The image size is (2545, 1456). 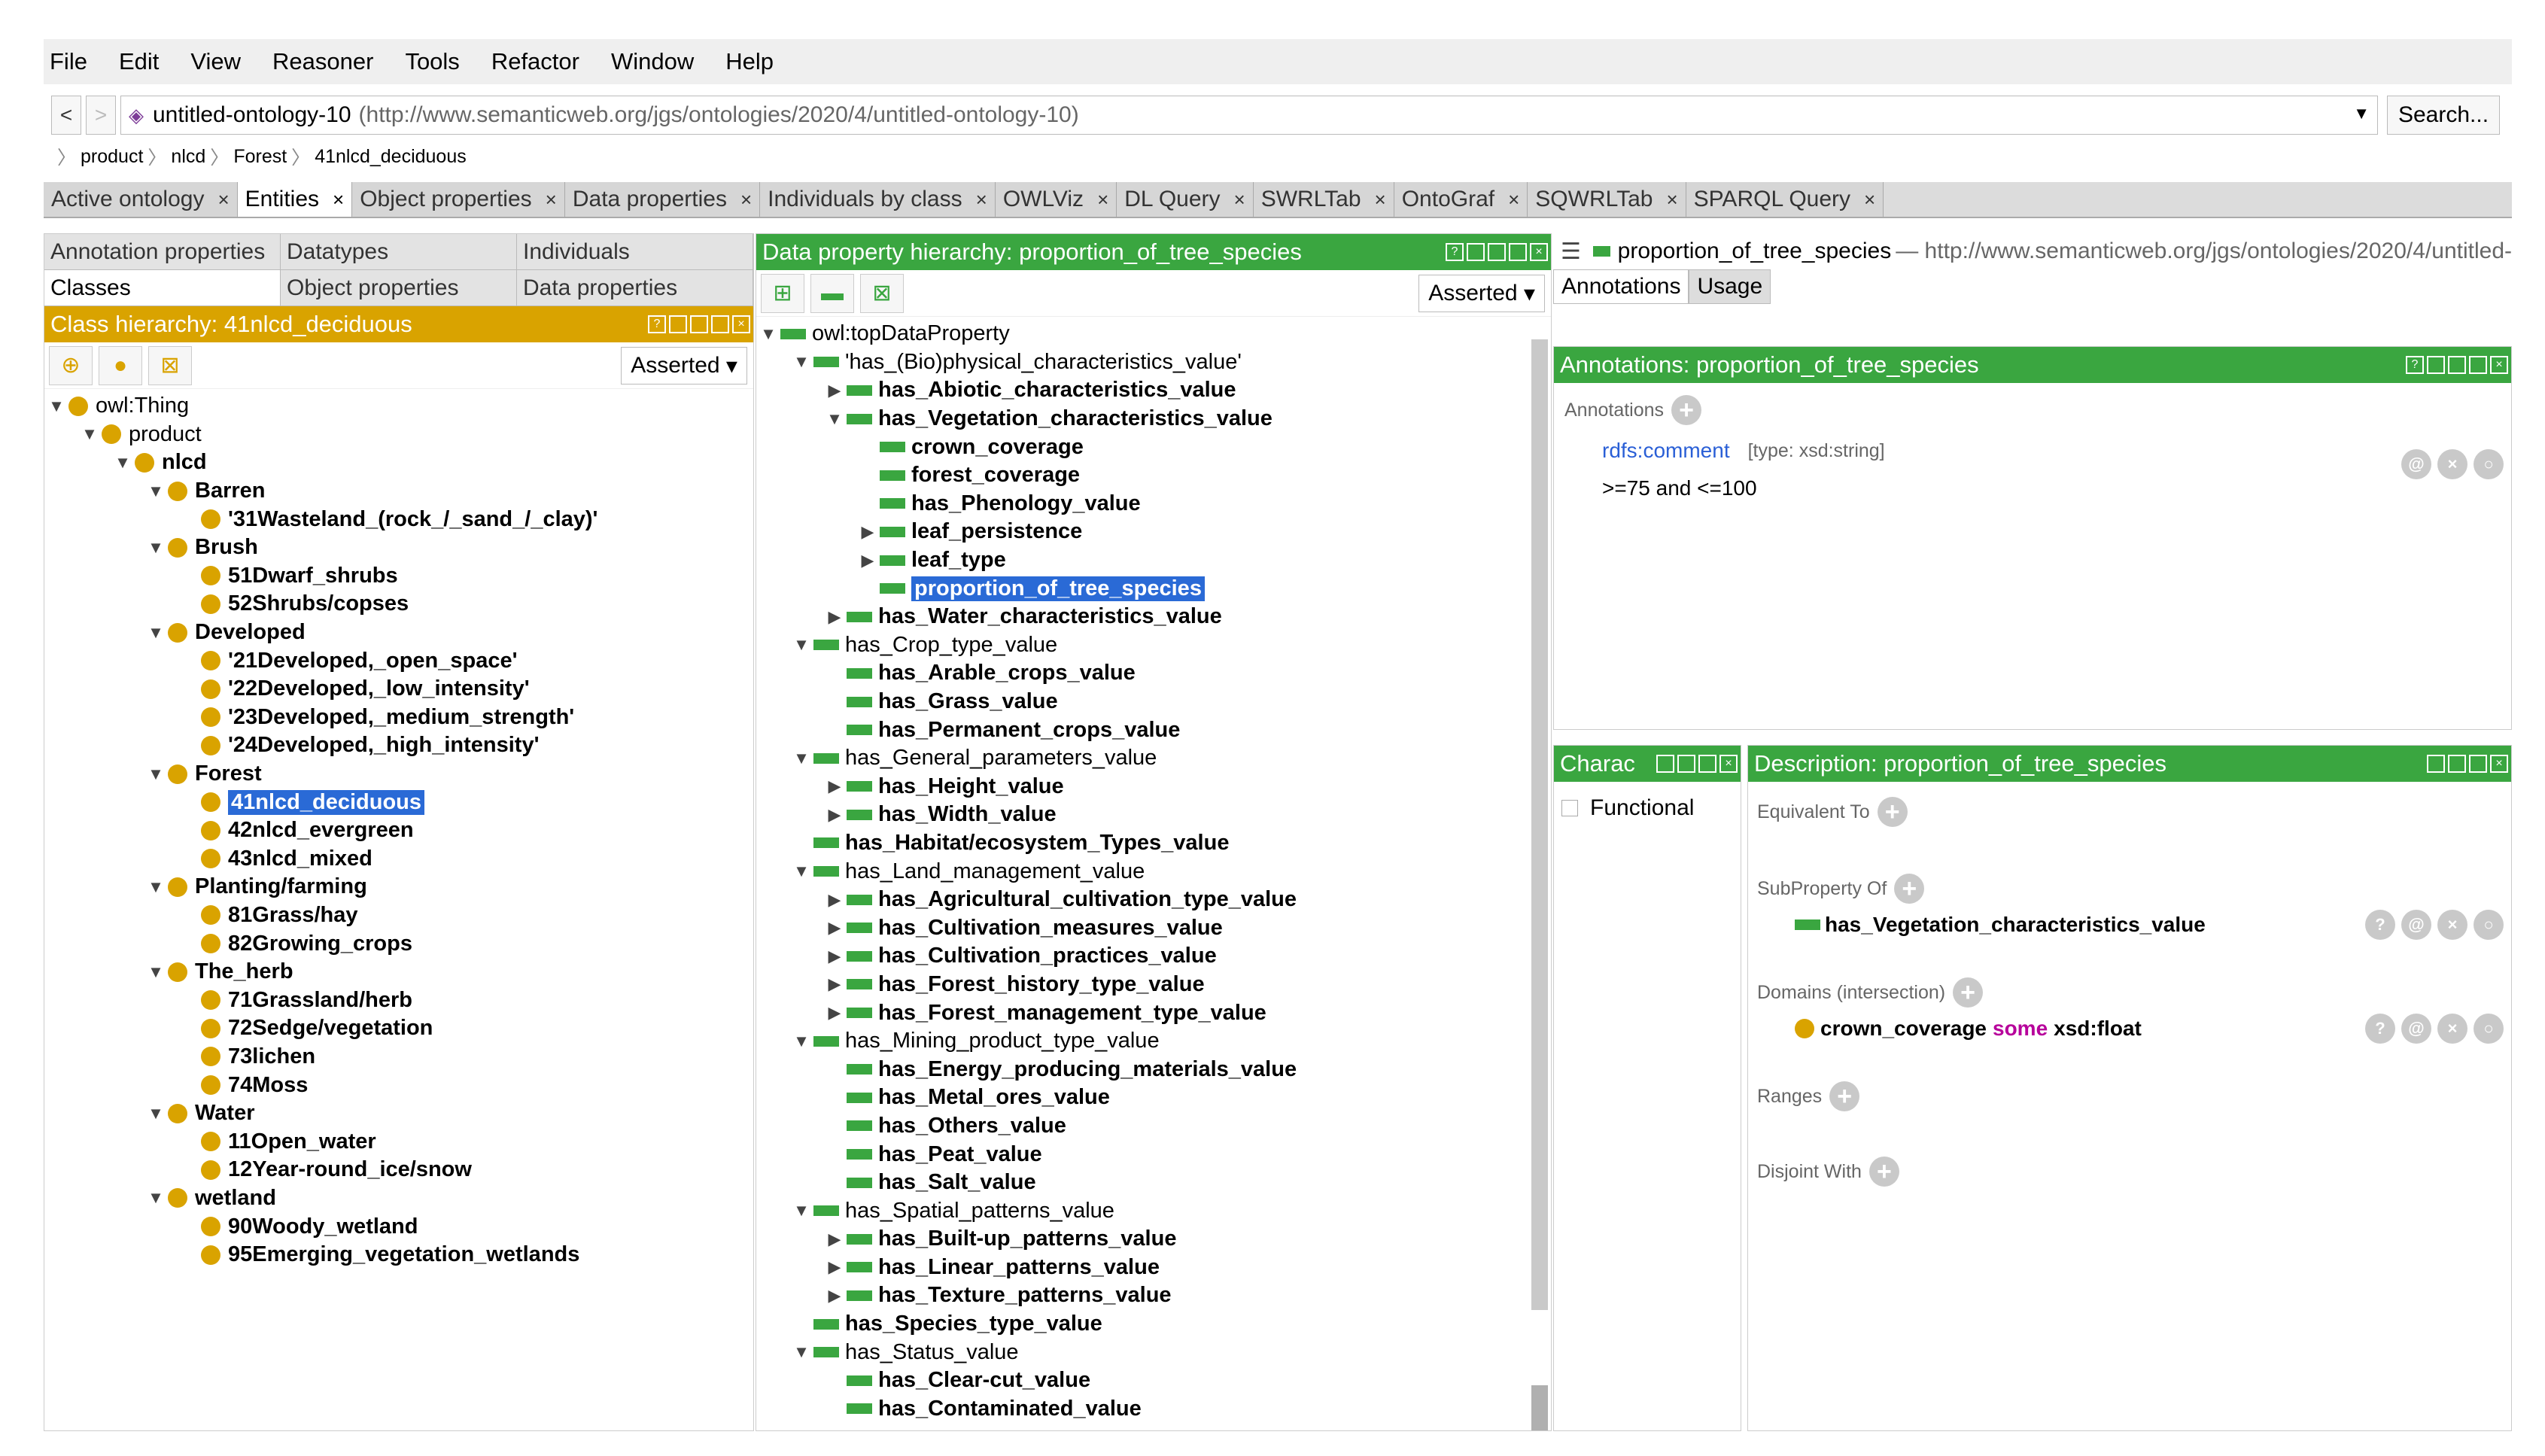 I want to click on breadcrumb-product: product, so click(x=112, y=157).